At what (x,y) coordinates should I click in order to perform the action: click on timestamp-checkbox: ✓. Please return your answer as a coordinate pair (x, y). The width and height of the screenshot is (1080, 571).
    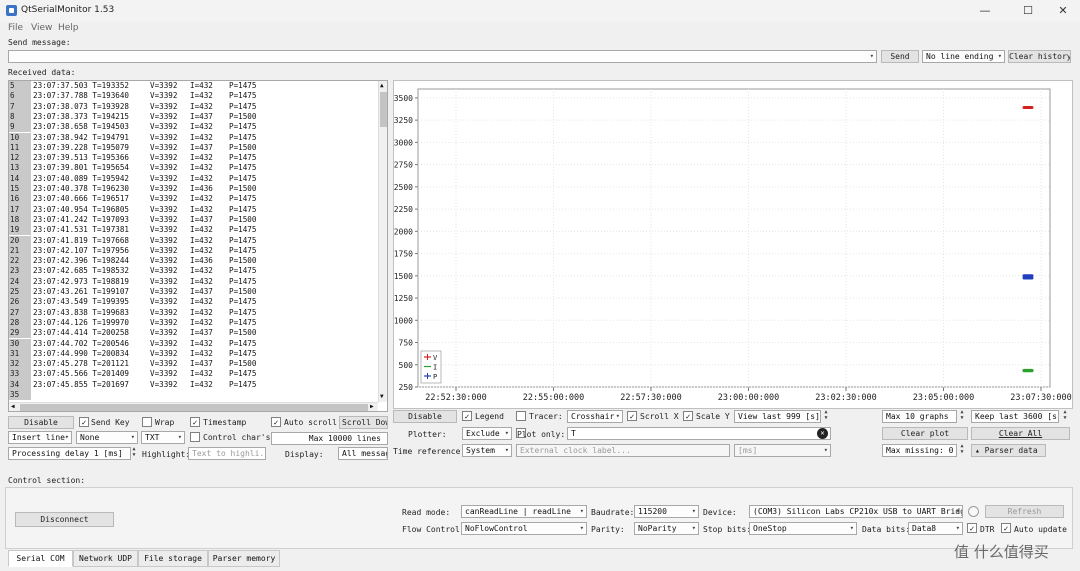
    Looking at the image, I should click on (195, 422).